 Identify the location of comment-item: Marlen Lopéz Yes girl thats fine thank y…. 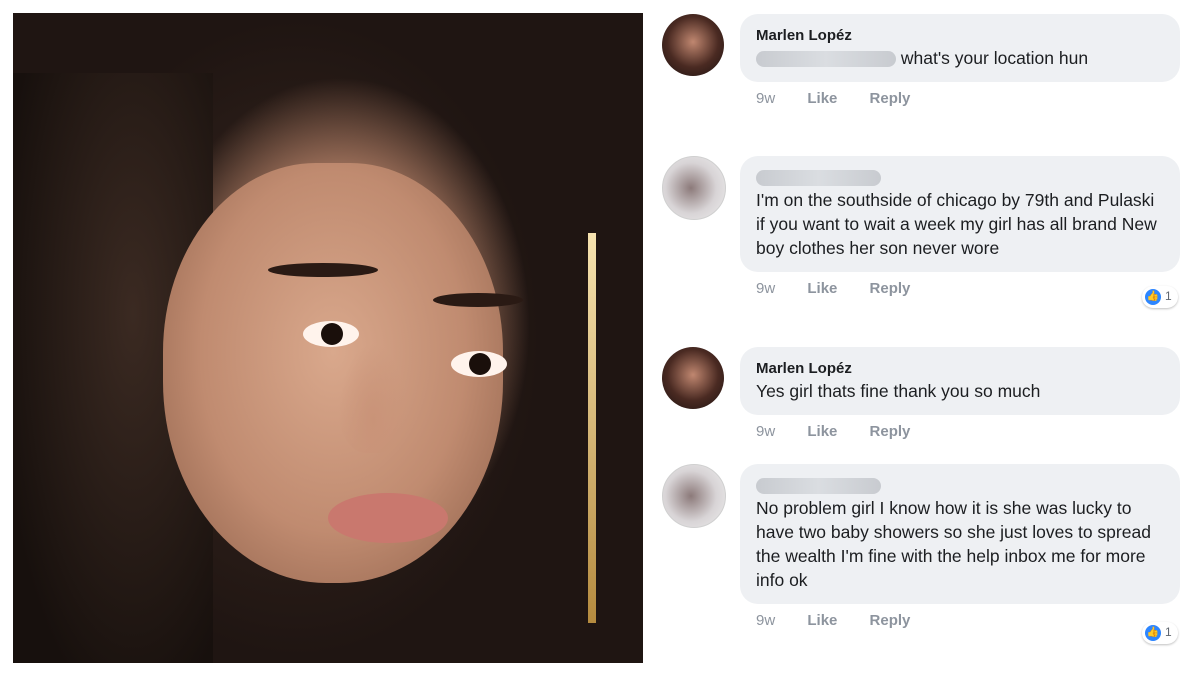
(921, 393).